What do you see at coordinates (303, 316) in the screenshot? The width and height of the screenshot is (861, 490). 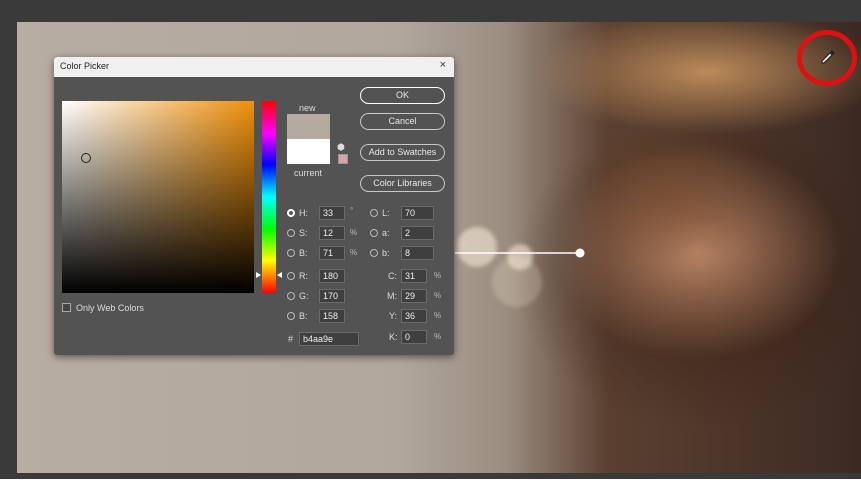 I see `label-rgb-b: B:` at bounding box center [303, 316].